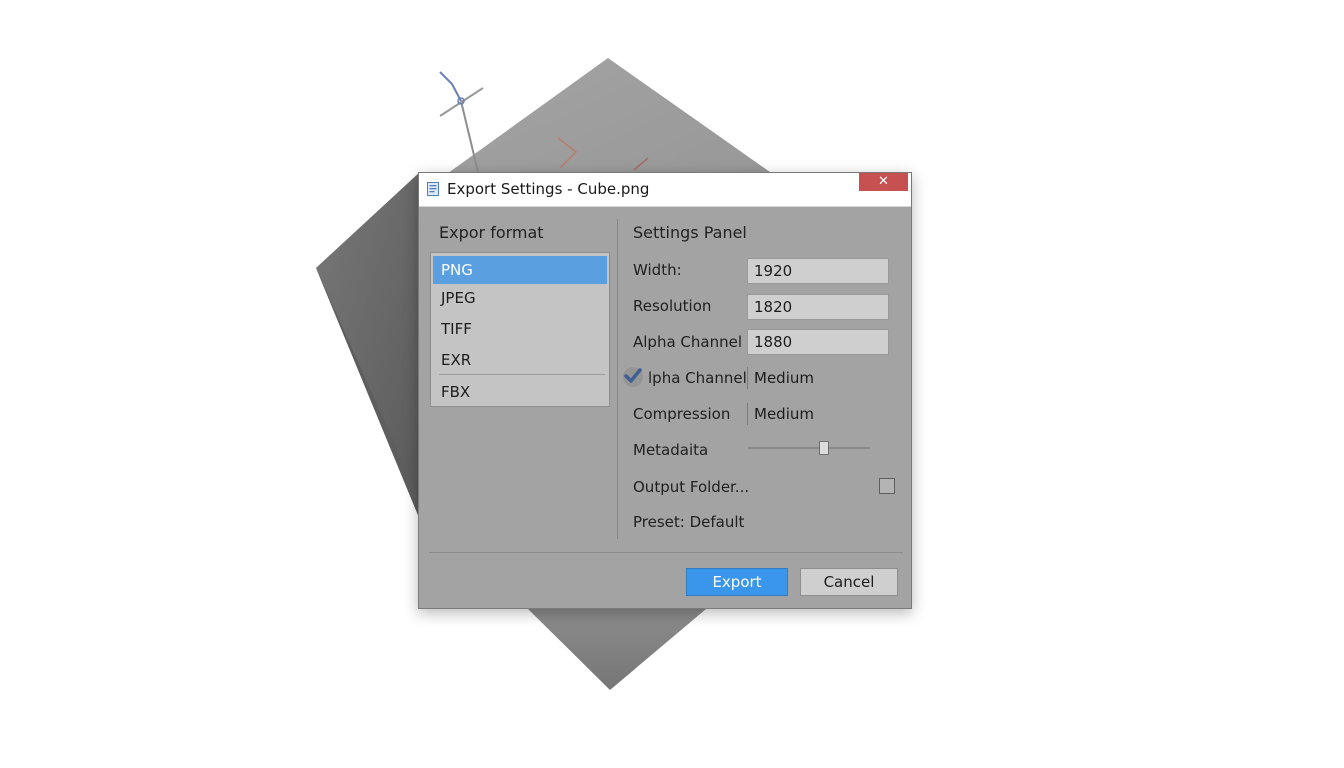 The height and width of the screenshot is (768, 1344). I want to click on compression-select: Medium, so click(780, 414).